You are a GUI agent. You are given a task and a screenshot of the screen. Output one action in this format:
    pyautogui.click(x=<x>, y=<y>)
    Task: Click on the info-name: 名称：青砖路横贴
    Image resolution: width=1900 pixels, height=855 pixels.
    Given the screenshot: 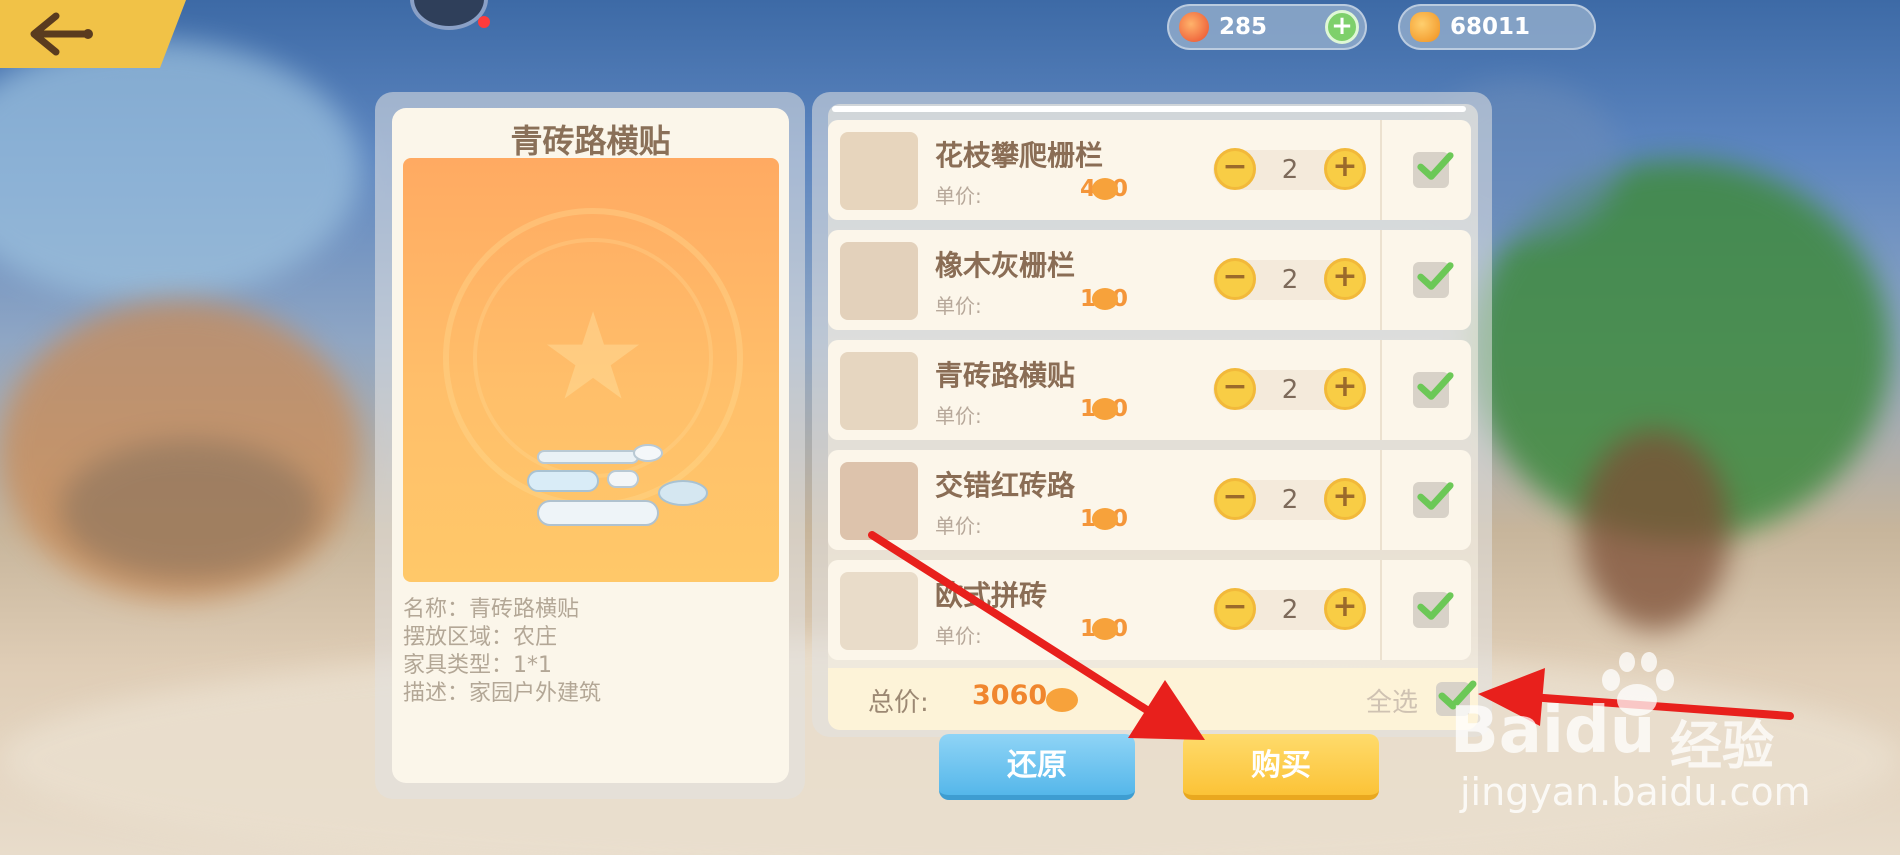 What is the action you would take?
    pyautogui.click(x=491, y=609)
    